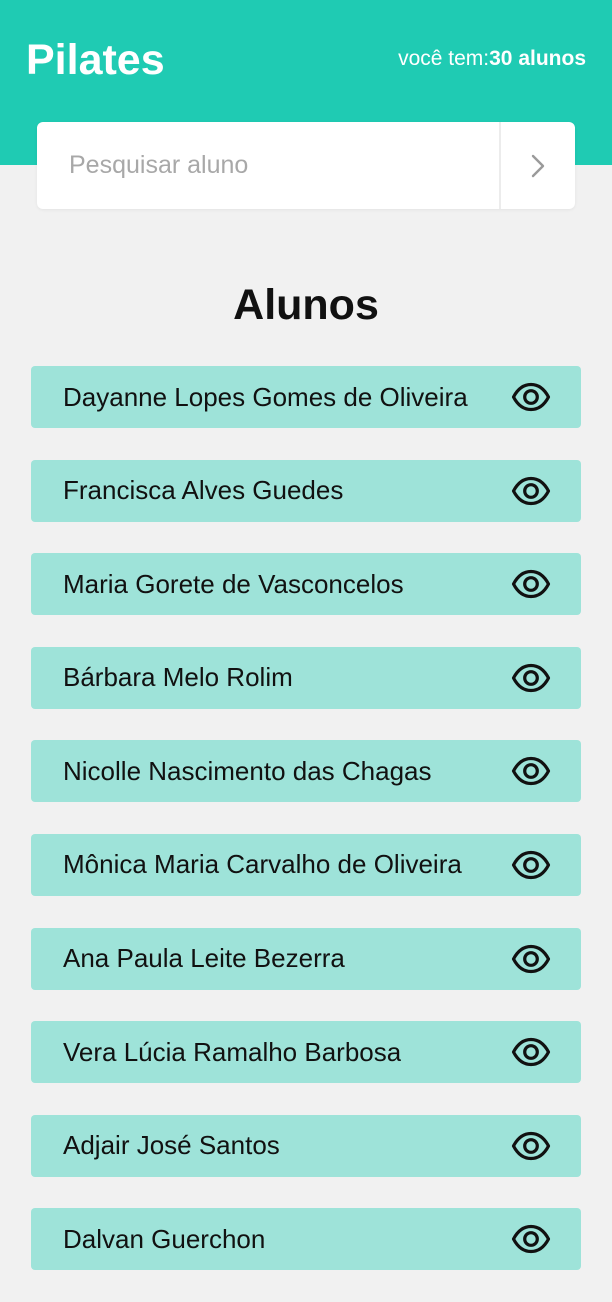  I want to click on student-list-item: Maria Gorete de Vasconcelos, so click(306, 584).